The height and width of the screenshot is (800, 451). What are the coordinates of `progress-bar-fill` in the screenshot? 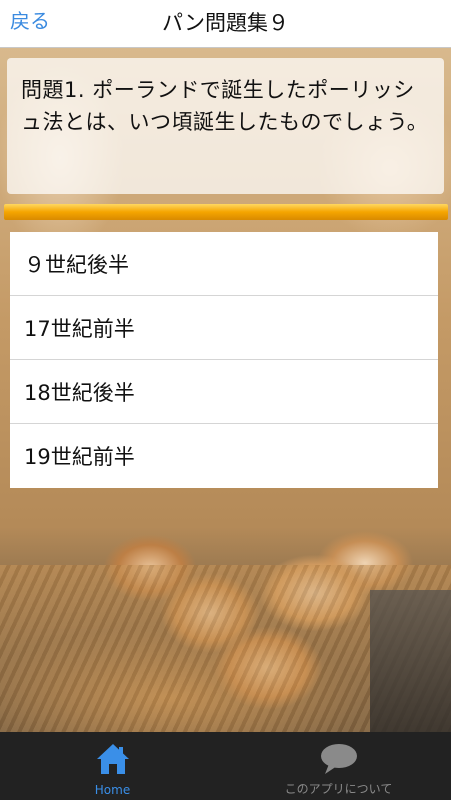 It's located at (226, 212).